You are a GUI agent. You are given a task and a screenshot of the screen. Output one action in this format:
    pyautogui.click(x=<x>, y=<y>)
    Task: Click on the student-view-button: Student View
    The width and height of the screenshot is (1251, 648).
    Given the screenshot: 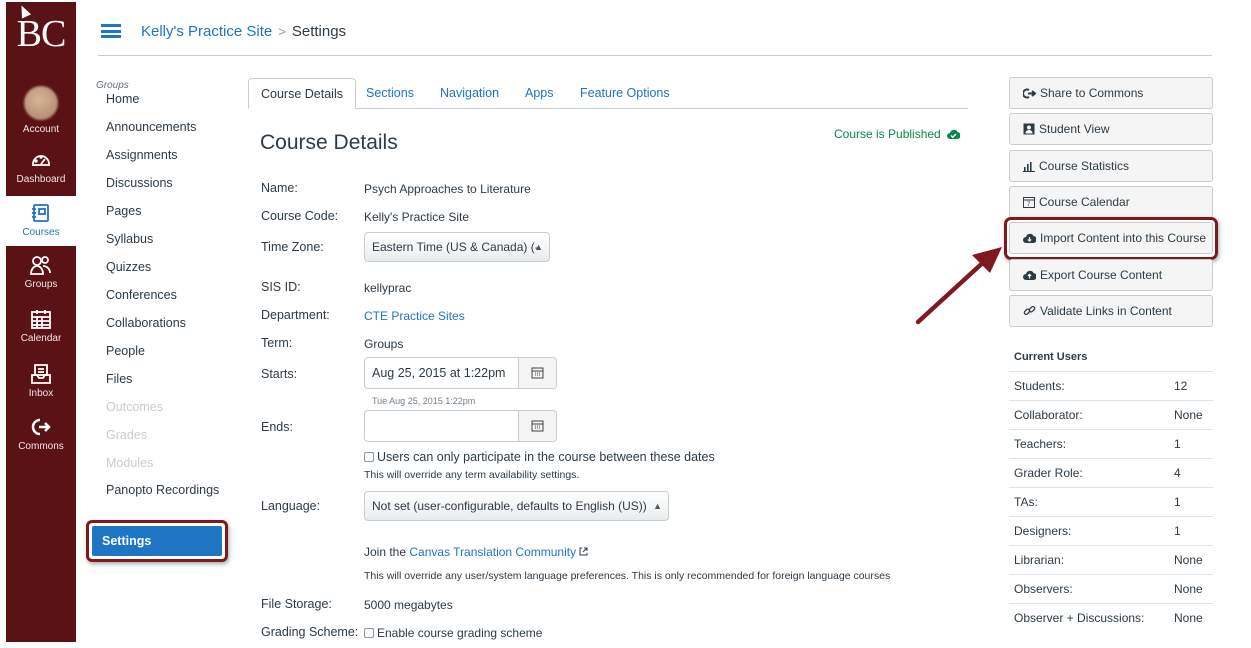 What is the action you would take?
    pyautogui.click(x=1111, y=129)
    